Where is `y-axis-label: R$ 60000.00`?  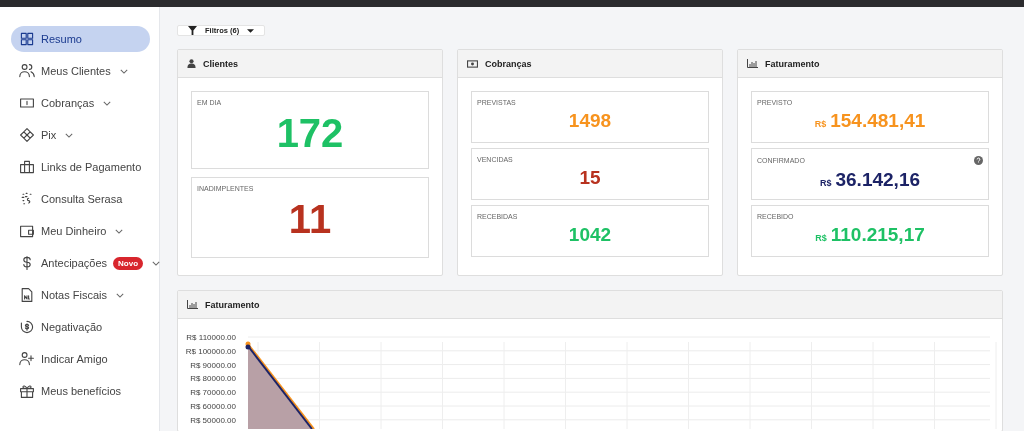 y-axis-label: R$ 60000.00 is located at coordinates (213, 406).